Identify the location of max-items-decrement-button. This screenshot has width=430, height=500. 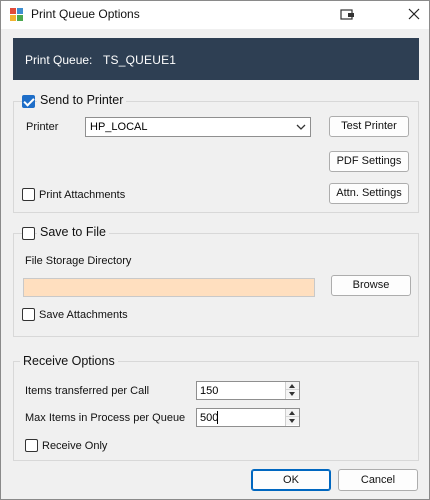
(292, 421).